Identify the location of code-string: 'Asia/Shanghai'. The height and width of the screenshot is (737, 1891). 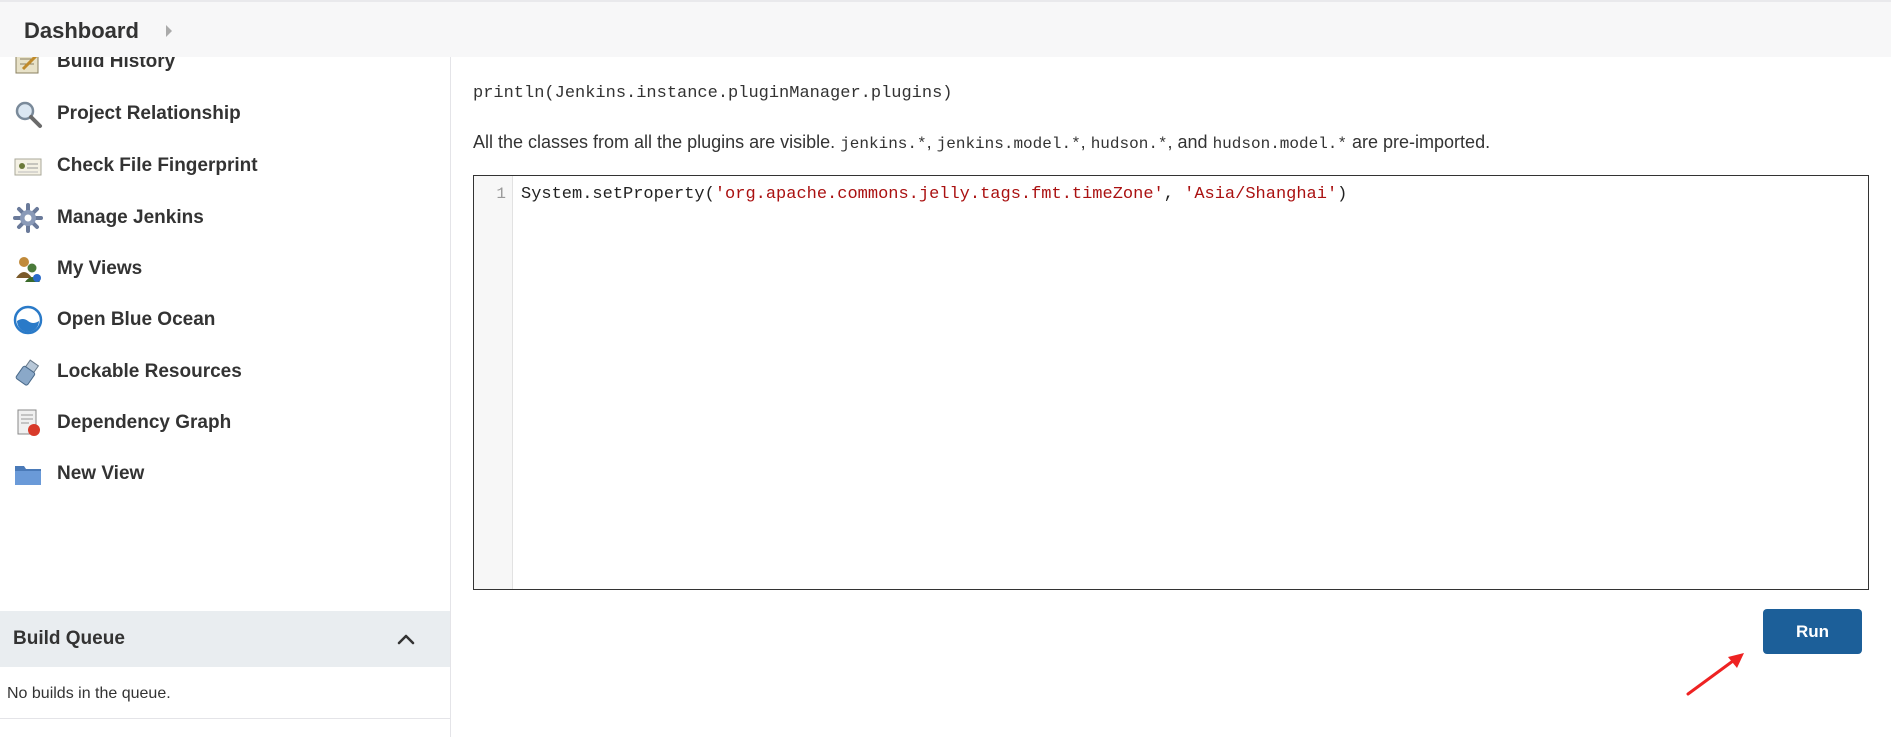
(1261, 194).